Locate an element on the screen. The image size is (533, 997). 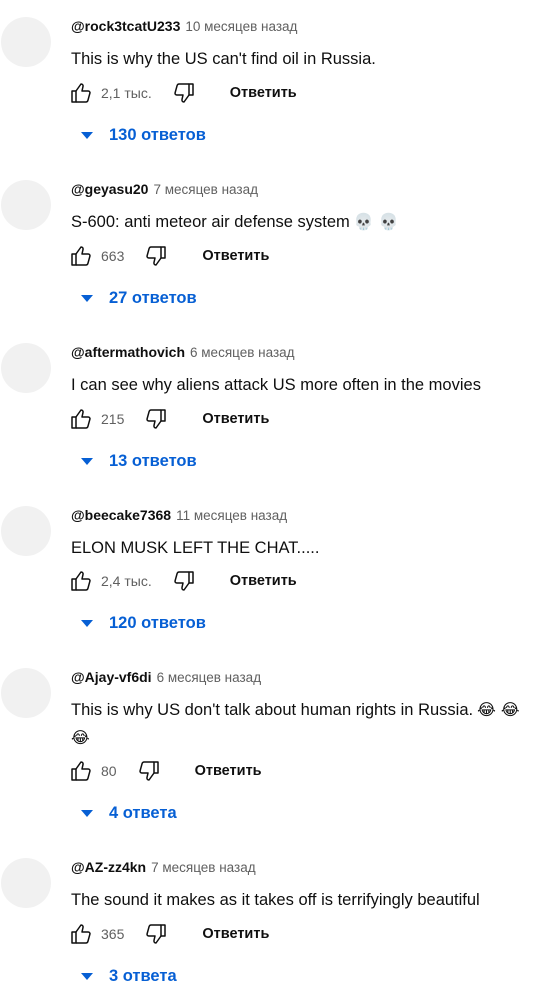
view-replies-button: 4 ответа is located at coordinates (126, 813).